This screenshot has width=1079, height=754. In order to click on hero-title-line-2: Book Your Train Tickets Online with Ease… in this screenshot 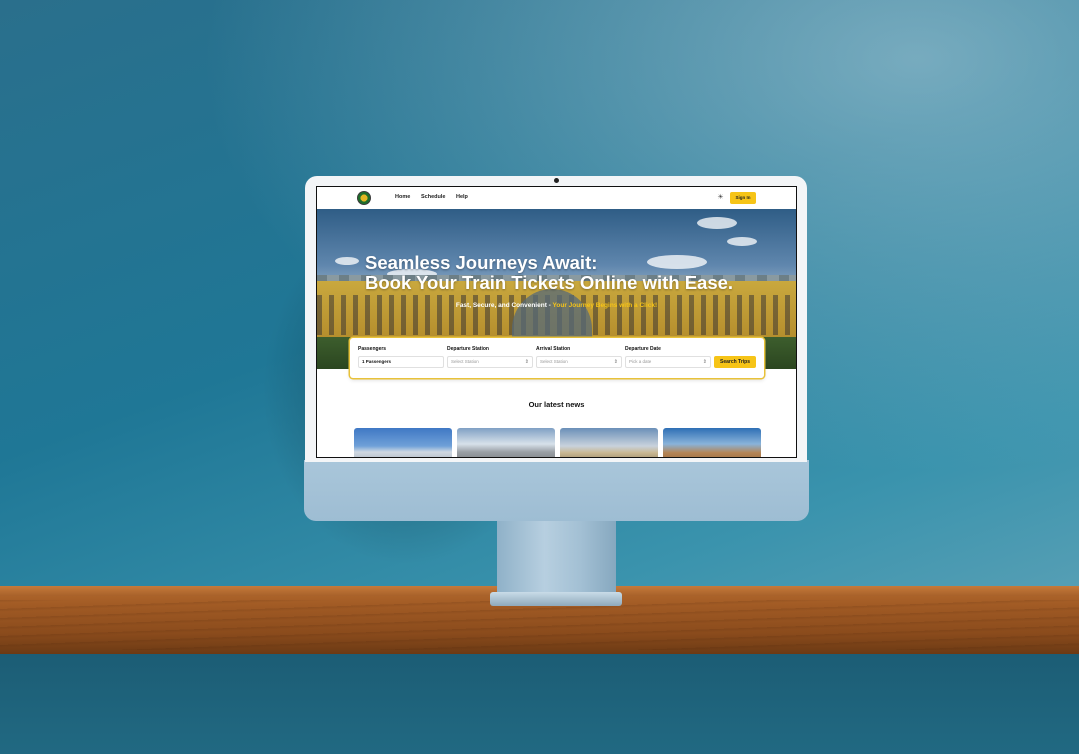, I will do `click(549, 282)`.